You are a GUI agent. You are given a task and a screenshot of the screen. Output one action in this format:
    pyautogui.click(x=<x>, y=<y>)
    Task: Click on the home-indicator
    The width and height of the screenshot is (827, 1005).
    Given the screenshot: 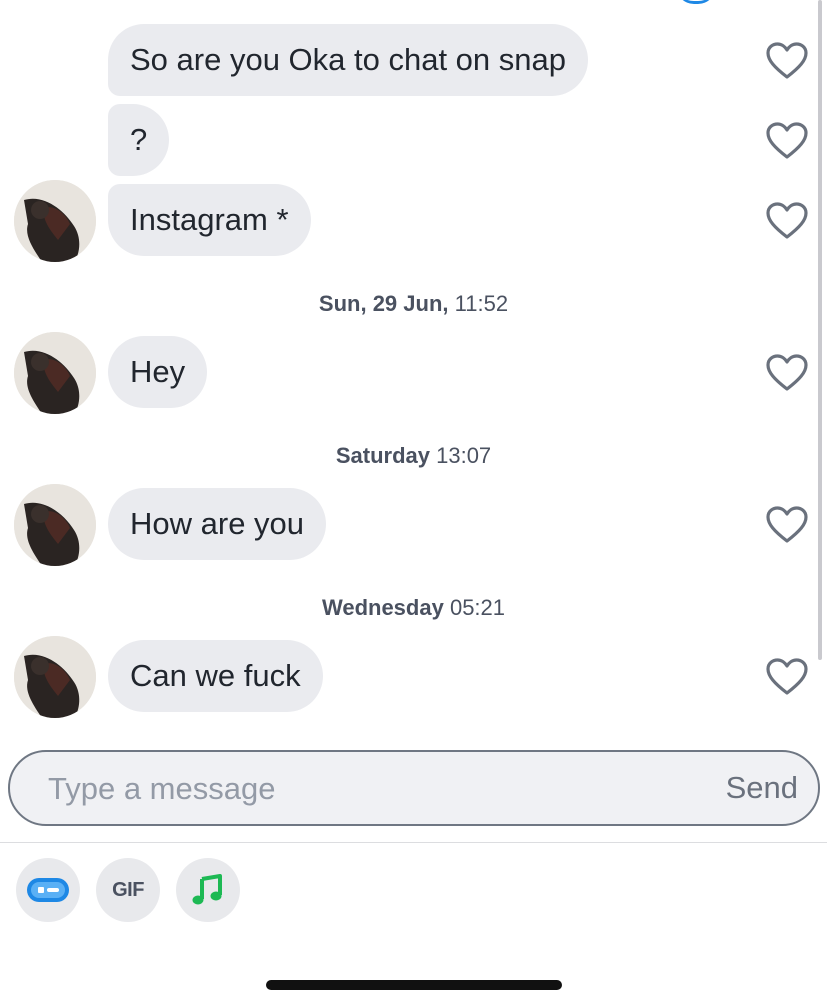 What is the action you would take?
    pyautogui.click(x=414, y=985)
    